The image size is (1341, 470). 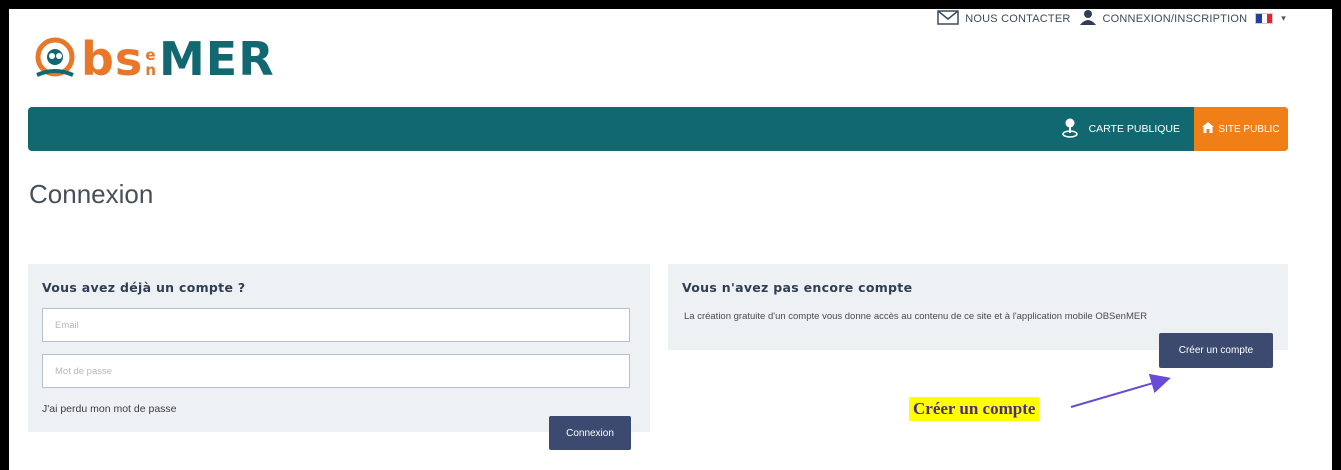 I want to click on connexion-button: Connexion, so click(x=590, y=433).